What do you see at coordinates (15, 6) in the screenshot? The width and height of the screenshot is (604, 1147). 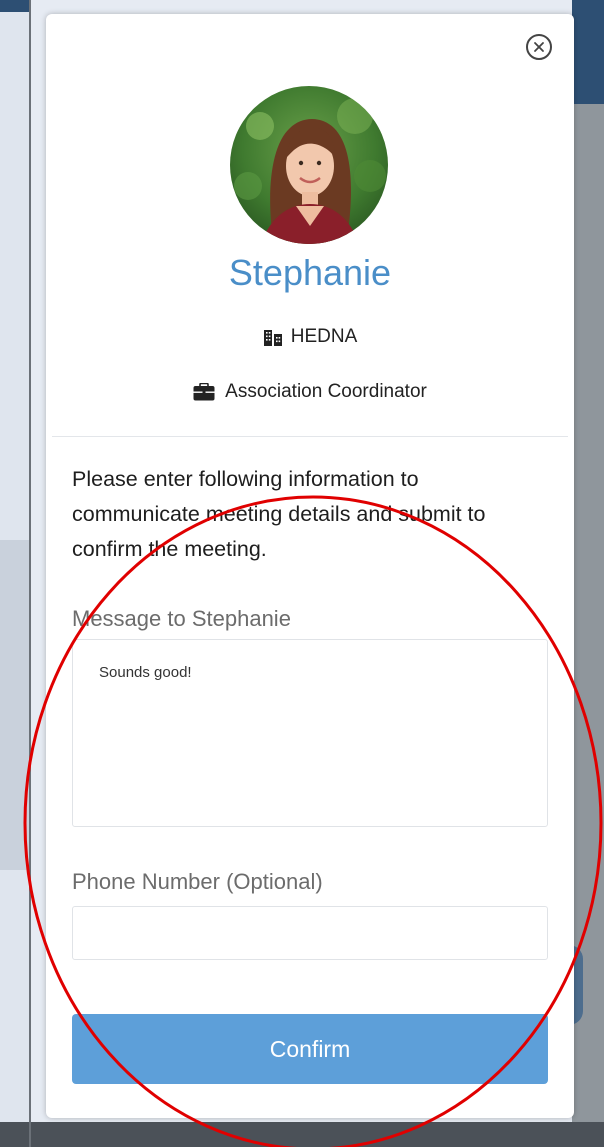 I see `app-header-left` at bounding box center [15, 6].